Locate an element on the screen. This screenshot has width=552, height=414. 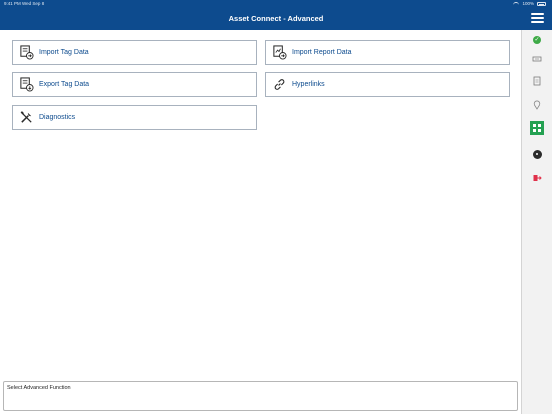
location-pin-icon is located at coordinates (537, 105).